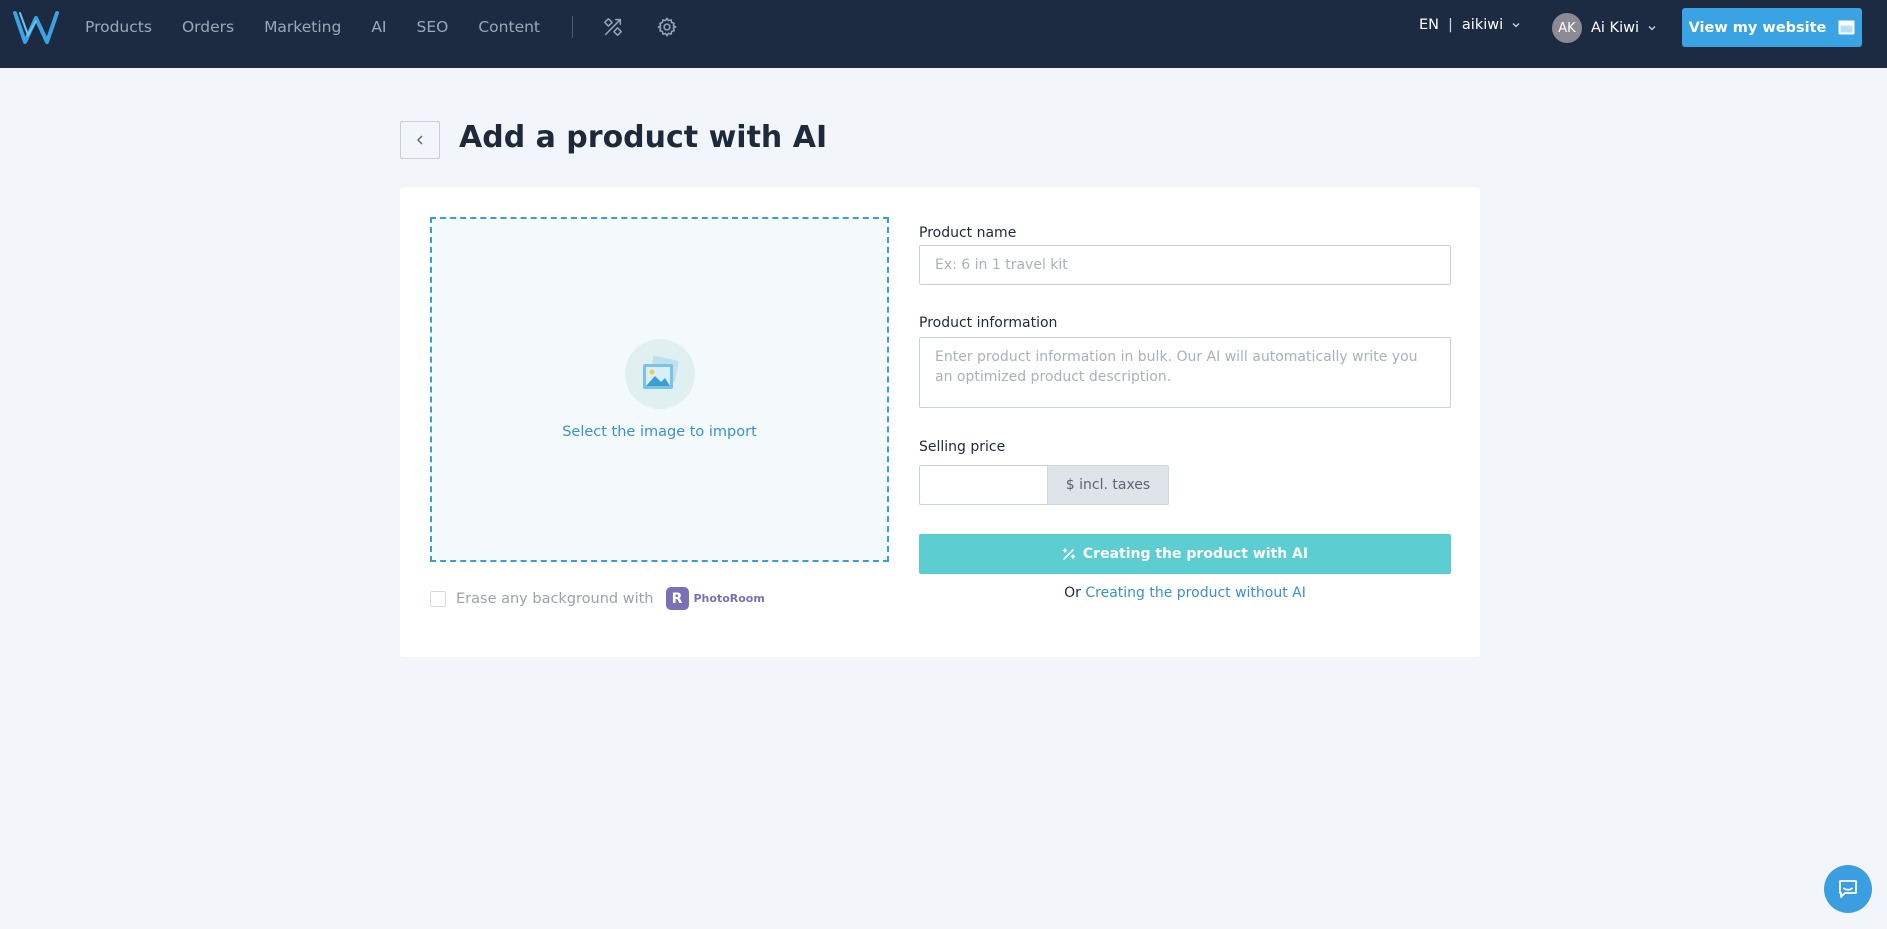  I want to click on nav-item-products: Products, so click(118, 27).